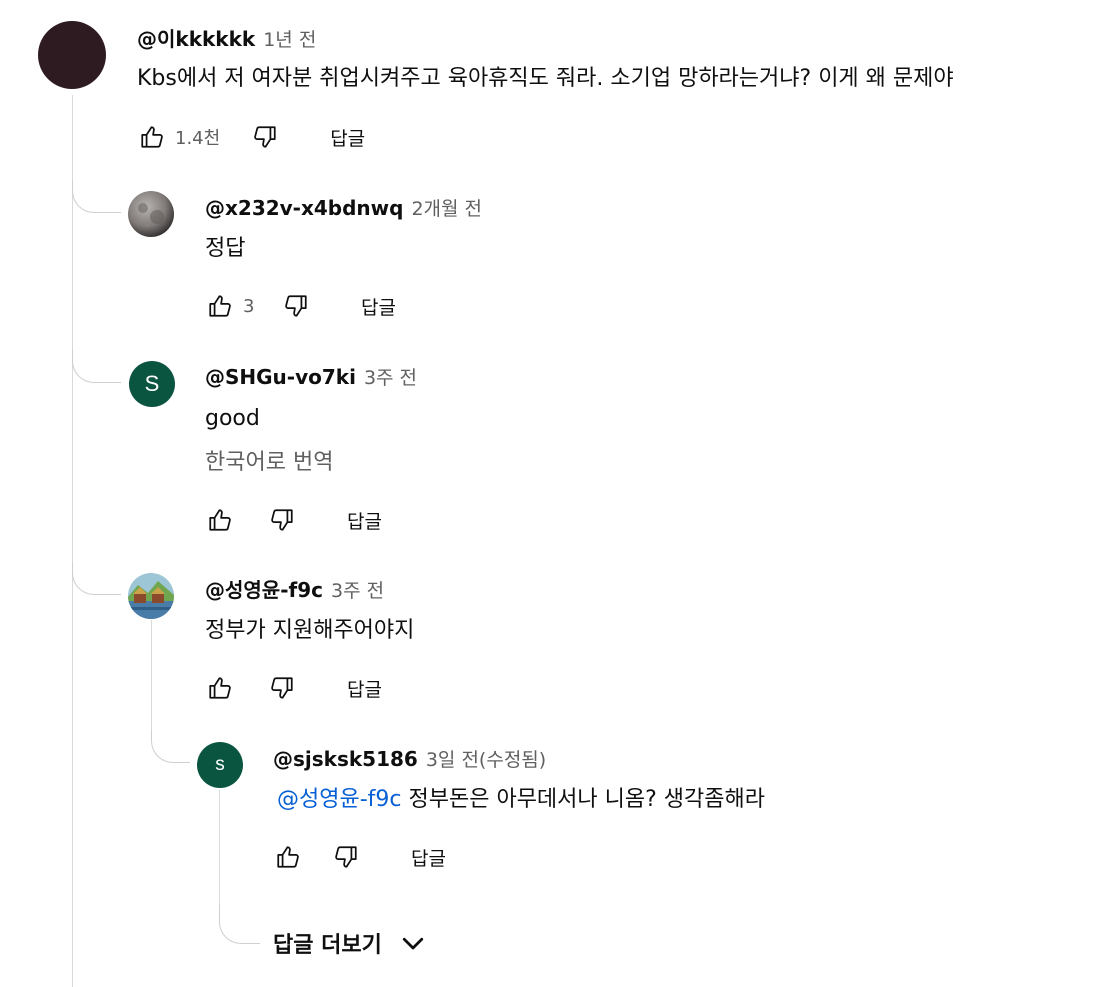 The width and height of the screenshot is (1107, 987). Describe the element at coordinates (587, 799) in the screenshot. I see `reply-body: 정부돈은 아무데서나 니옴? 생각좀해라` at that location.